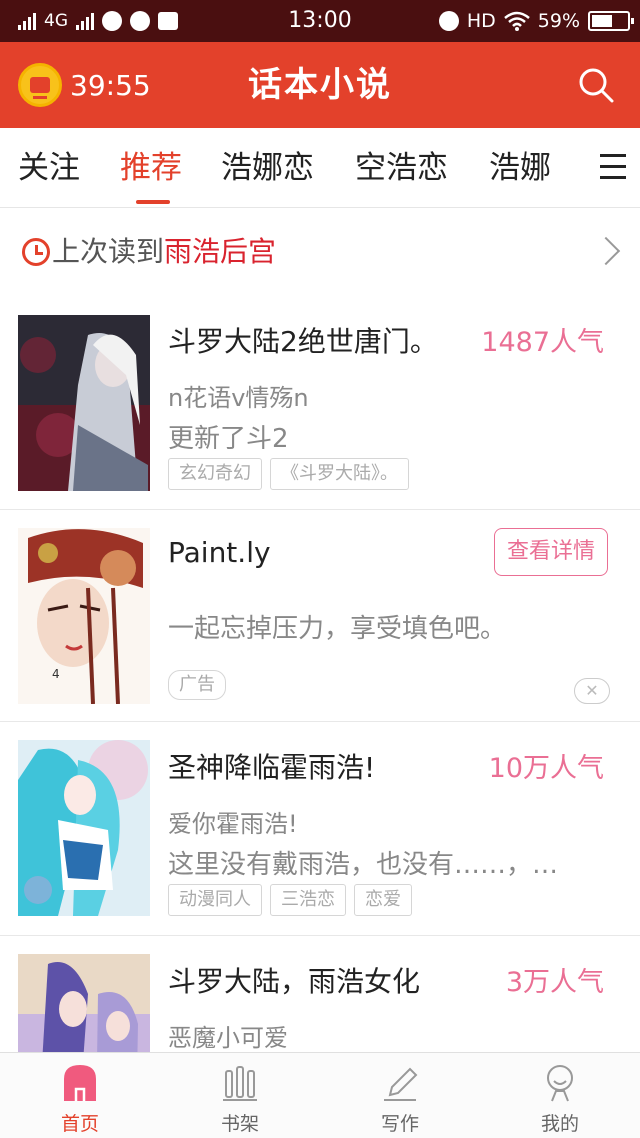  What do you see at coordinates (602, 21) in the screenshot?
I see `battery-fill` at bounding box center [602, 21].